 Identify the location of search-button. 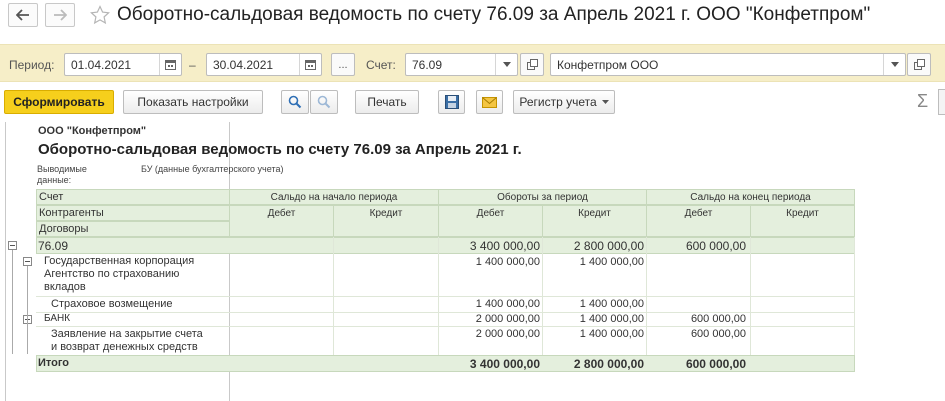
(295, 102).